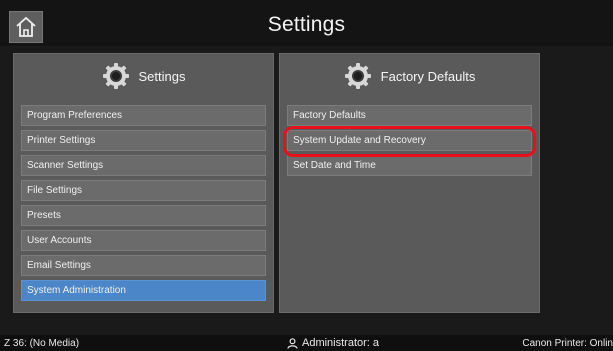  I want to click on menu-item-scanner-settings: Scanner Settings, so click(143, 165).